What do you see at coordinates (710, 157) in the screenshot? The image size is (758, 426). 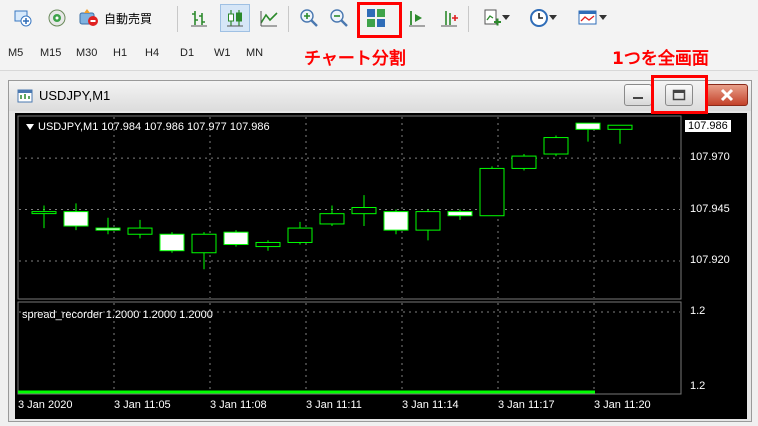 I see `price-tick: 107.970` at bounding box center [710, 157].